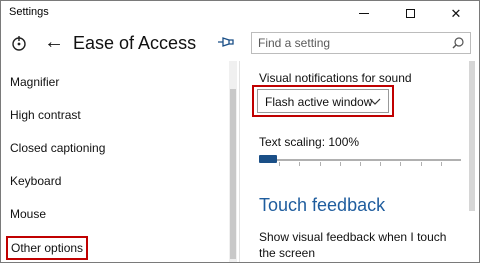  I want to click on sidebar-item-other-options: Other options, so click(114, 246).